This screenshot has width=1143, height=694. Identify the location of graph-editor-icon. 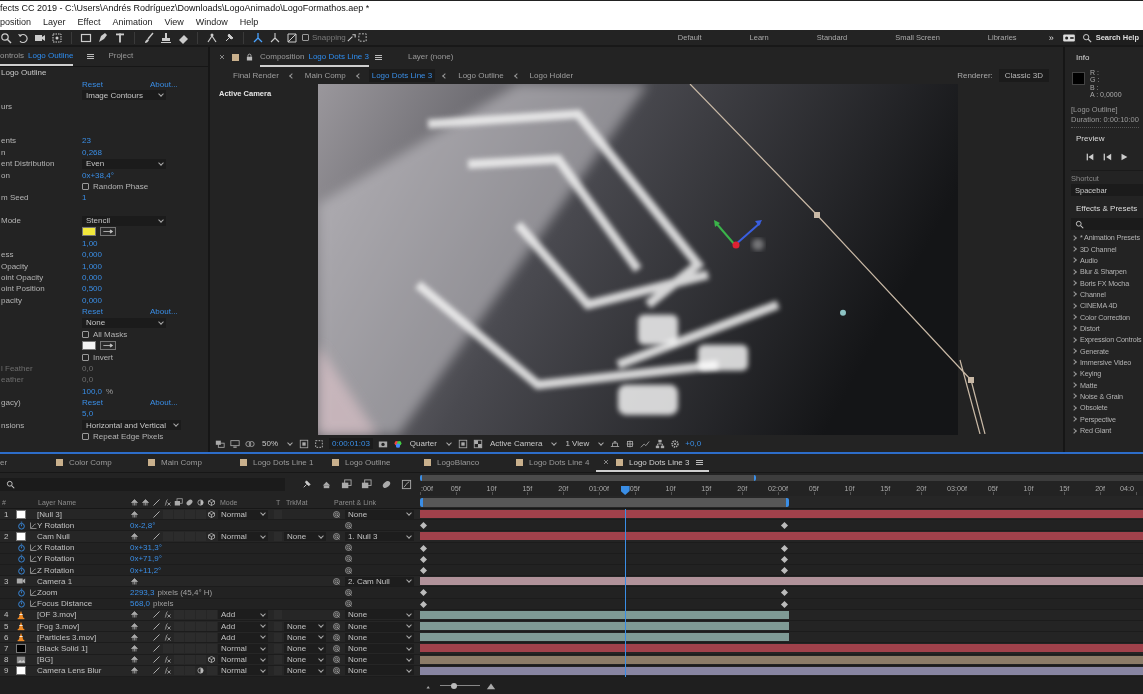
(406, 484).